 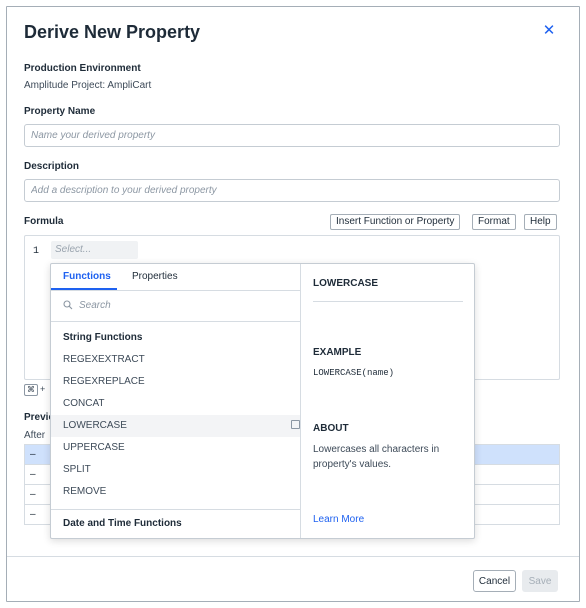 I want to click on format-button: Format, so click(x=494, y=222).